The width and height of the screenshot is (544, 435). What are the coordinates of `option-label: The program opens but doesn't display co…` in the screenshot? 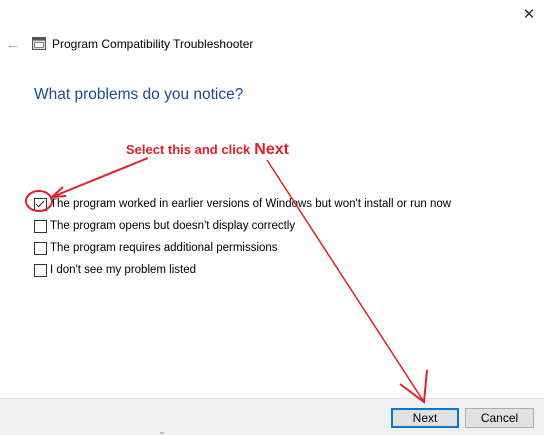 It's located at (173, 226).